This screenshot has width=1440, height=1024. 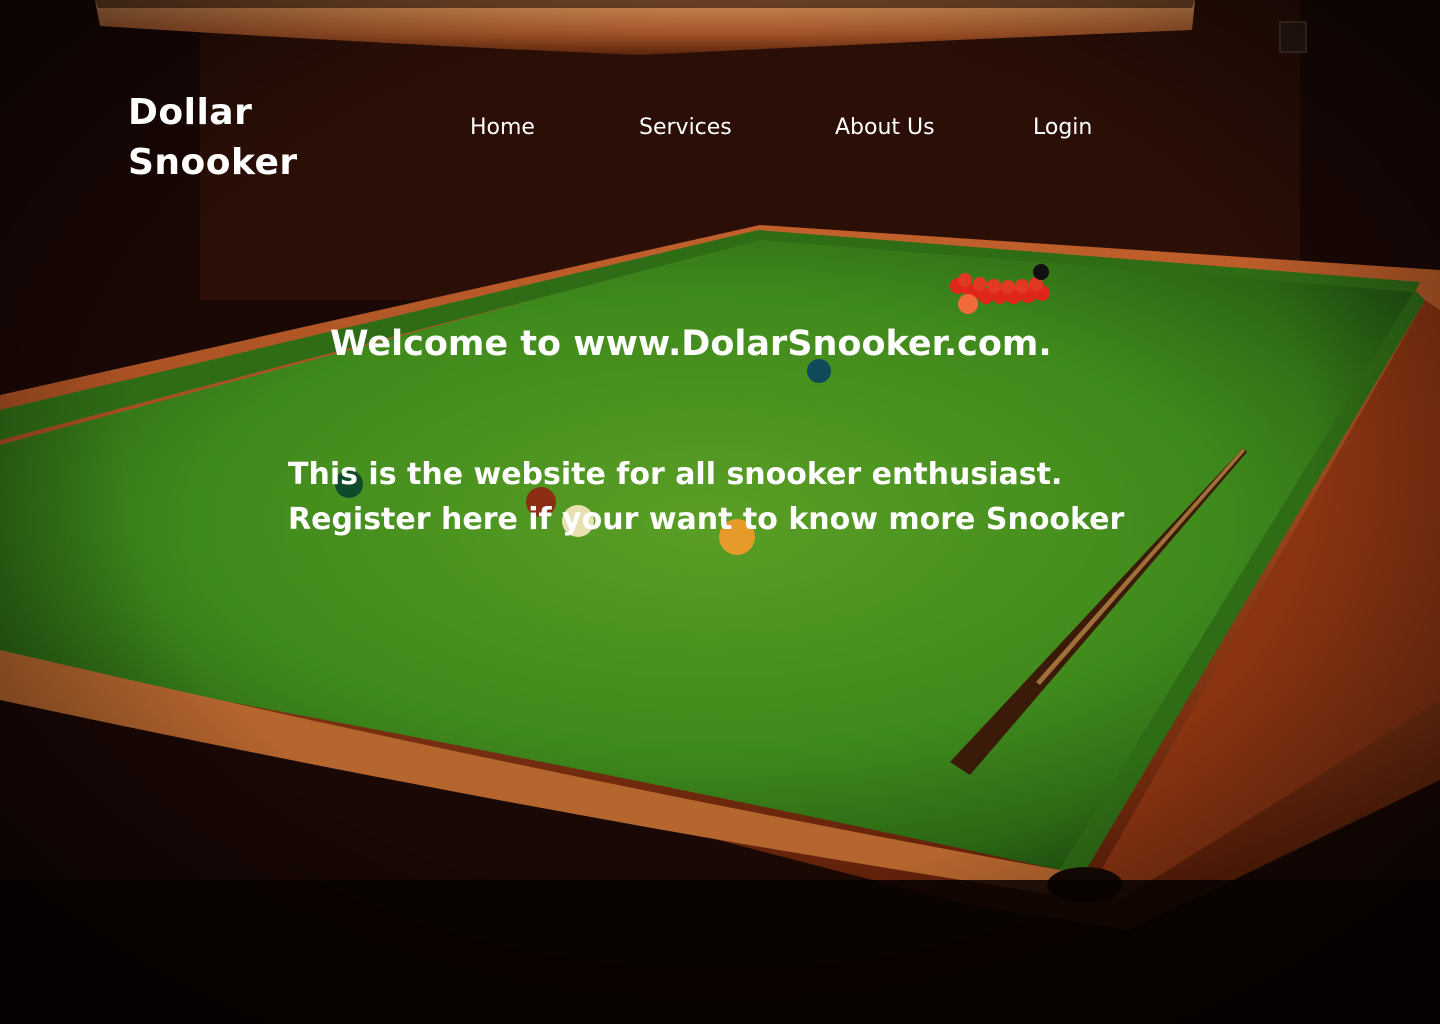 What do you see at coordinates (502, 128) in the screenshot?
I see `nav-link-home: Home` at bounding box center [502, 128].